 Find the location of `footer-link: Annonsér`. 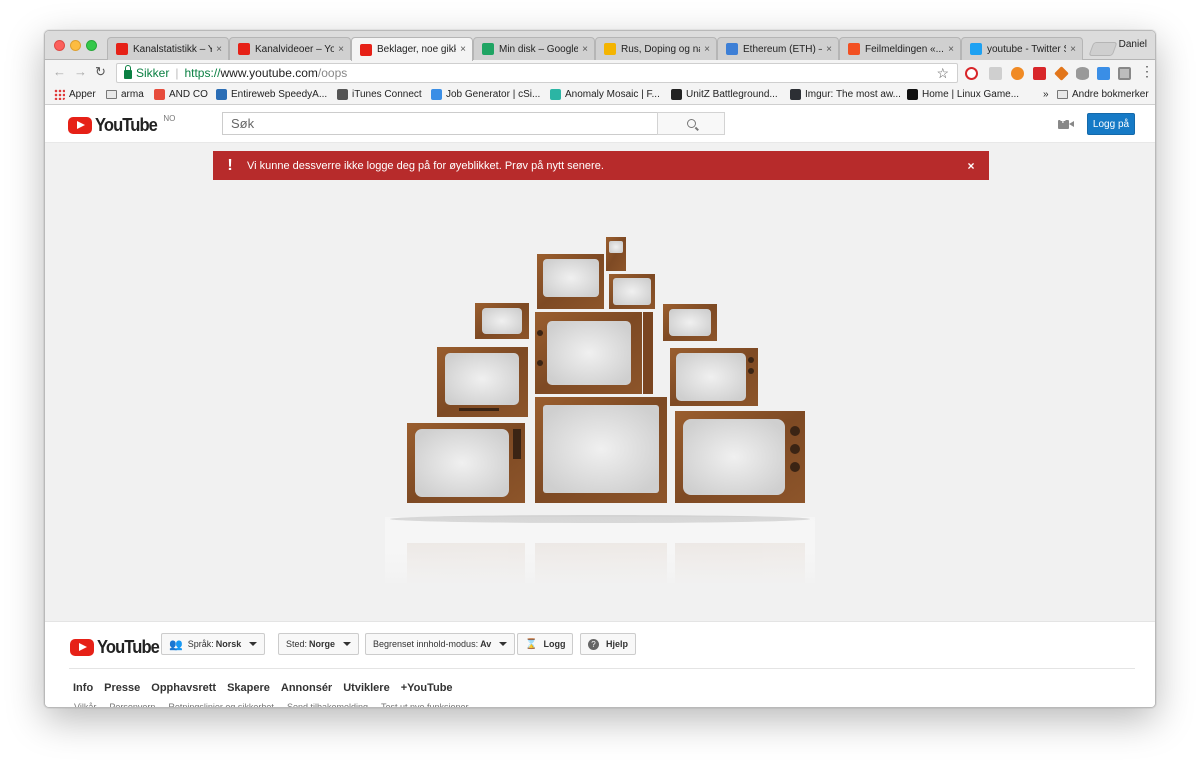

footer-link: Annonsér is located at coordinates (306, 688).